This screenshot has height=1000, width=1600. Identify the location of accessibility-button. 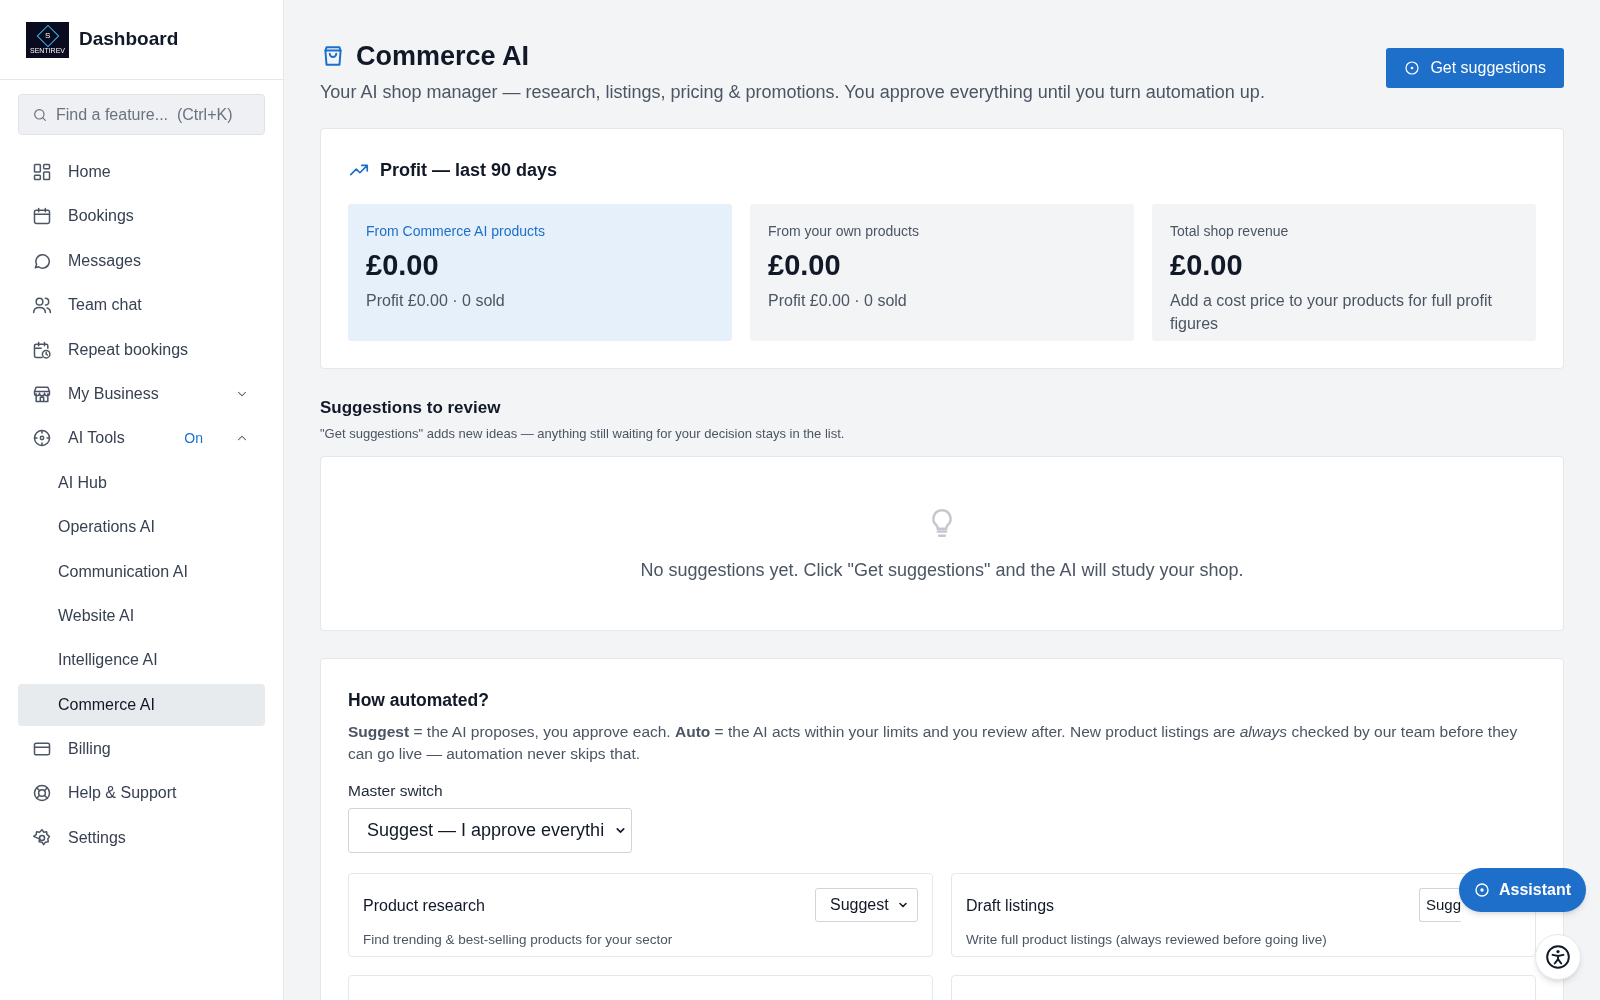
(1558, 957).